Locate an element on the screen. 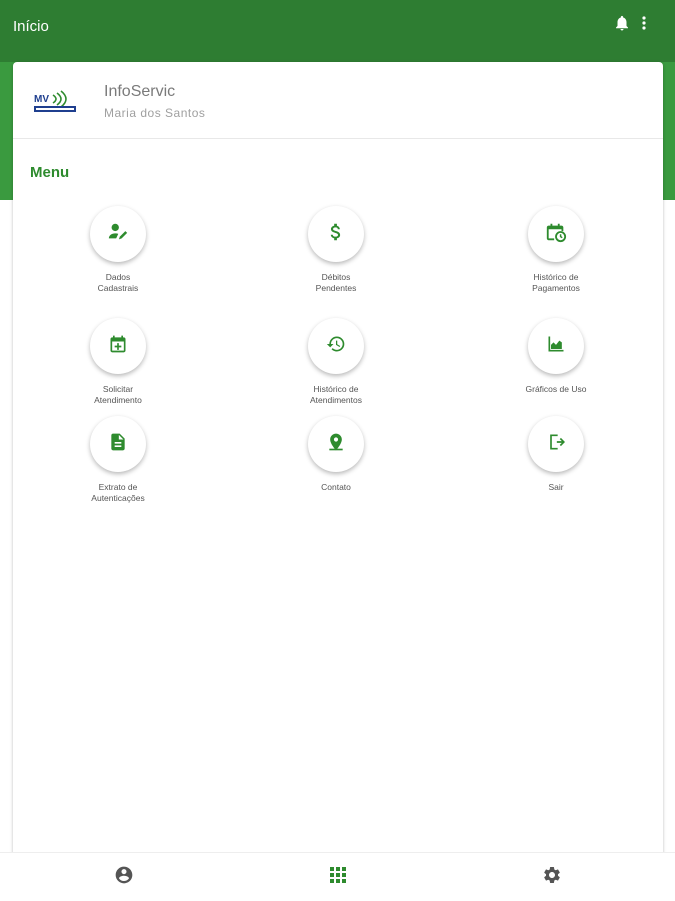 Image resolution: width=675 pixels, height=901 pixels. menu-button-solicitar-atendimento is located at coordinates (118, 346).